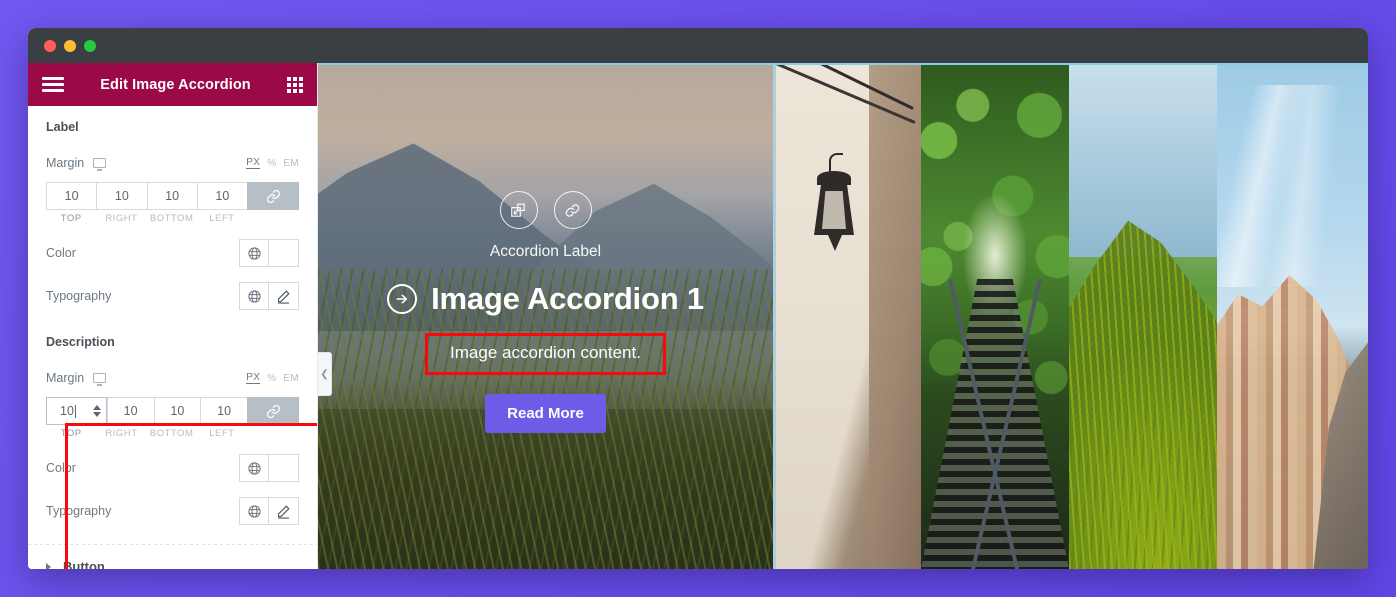 This screenshot has width=1396, height=597. What do you see at coordinates (295, 84) in the screenshot?
I see `grid-icon` at bounding box center [295, 84].